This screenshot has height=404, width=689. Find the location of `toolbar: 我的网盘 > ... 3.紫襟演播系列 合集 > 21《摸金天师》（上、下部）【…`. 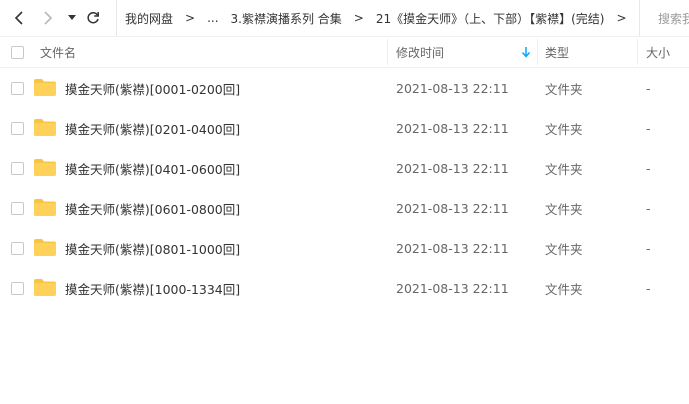

toolbar: 我的网盘 > ... 3.紫襟演播系列 合集 > 21《摸金天师》（上、下部）【… is located at coordinates (344, 18).